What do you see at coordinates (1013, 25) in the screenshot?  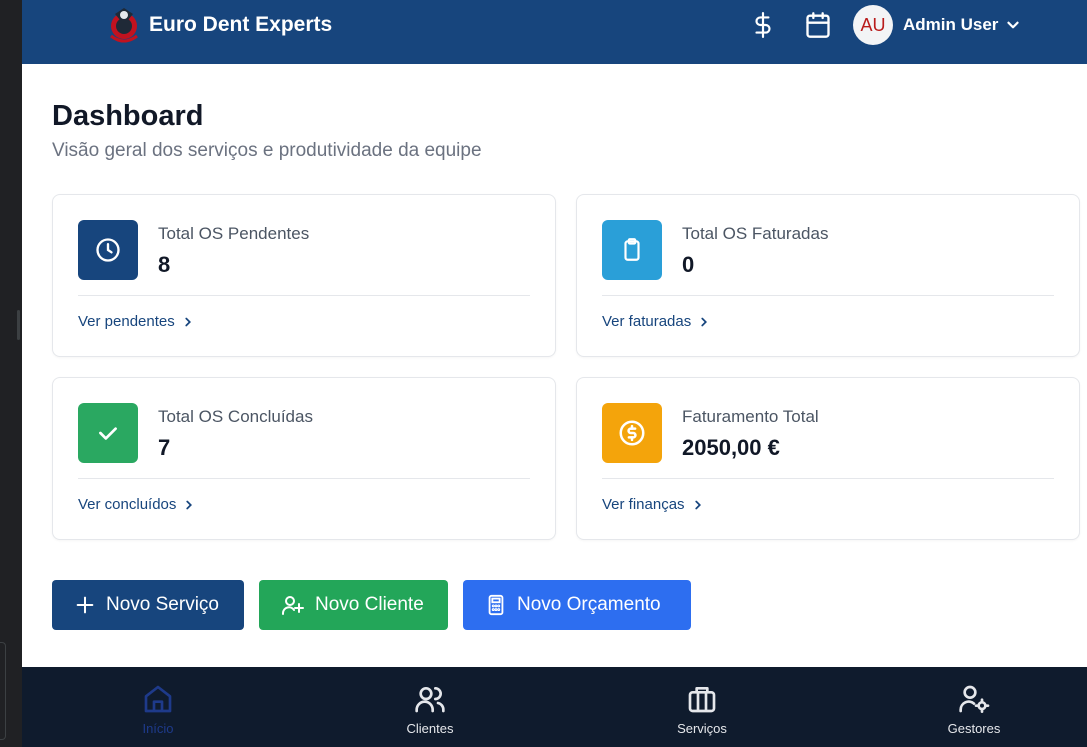 I see `chevron-down-icon` at bounding box center [1013, 25].